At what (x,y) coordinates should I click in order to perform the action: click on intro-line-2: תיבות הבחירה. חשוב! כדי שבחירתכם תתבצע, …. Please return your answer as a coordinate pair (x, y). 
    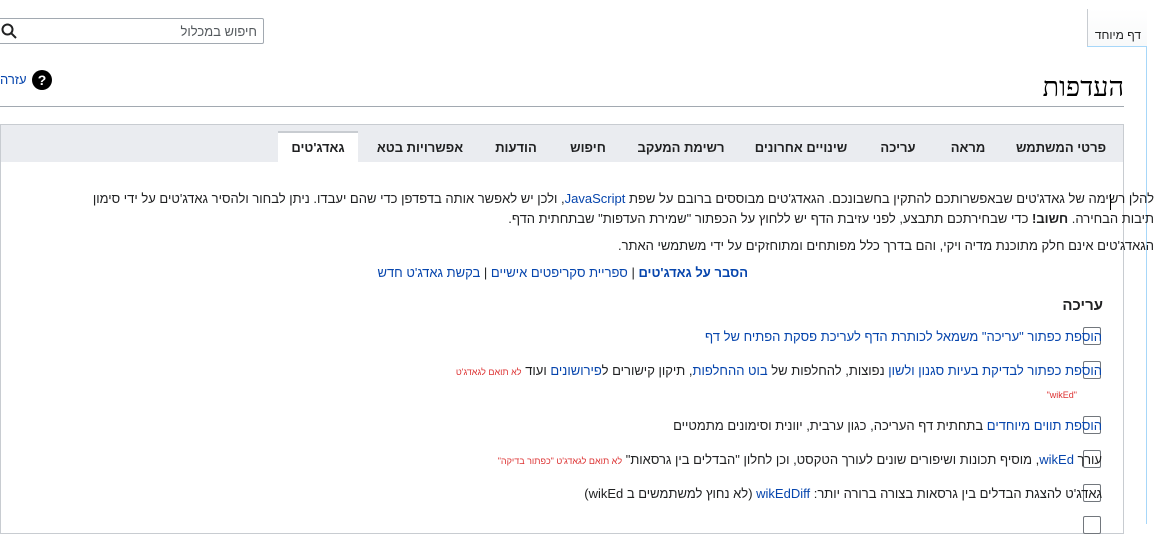
    Looking at the image, I should click on (831, 219).